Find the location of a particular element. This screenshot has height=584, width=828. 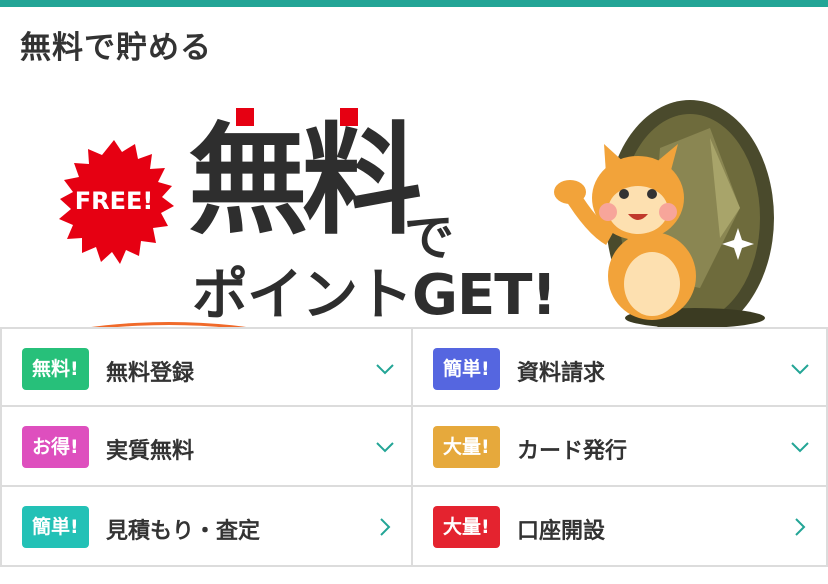

squirrel-coin-mascot-icon is located at coordinates (664, 214).